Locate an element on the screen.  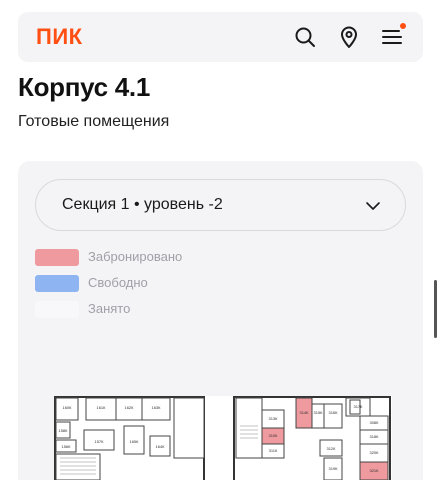
room-label: 312К is located at coordinates (331, 448).